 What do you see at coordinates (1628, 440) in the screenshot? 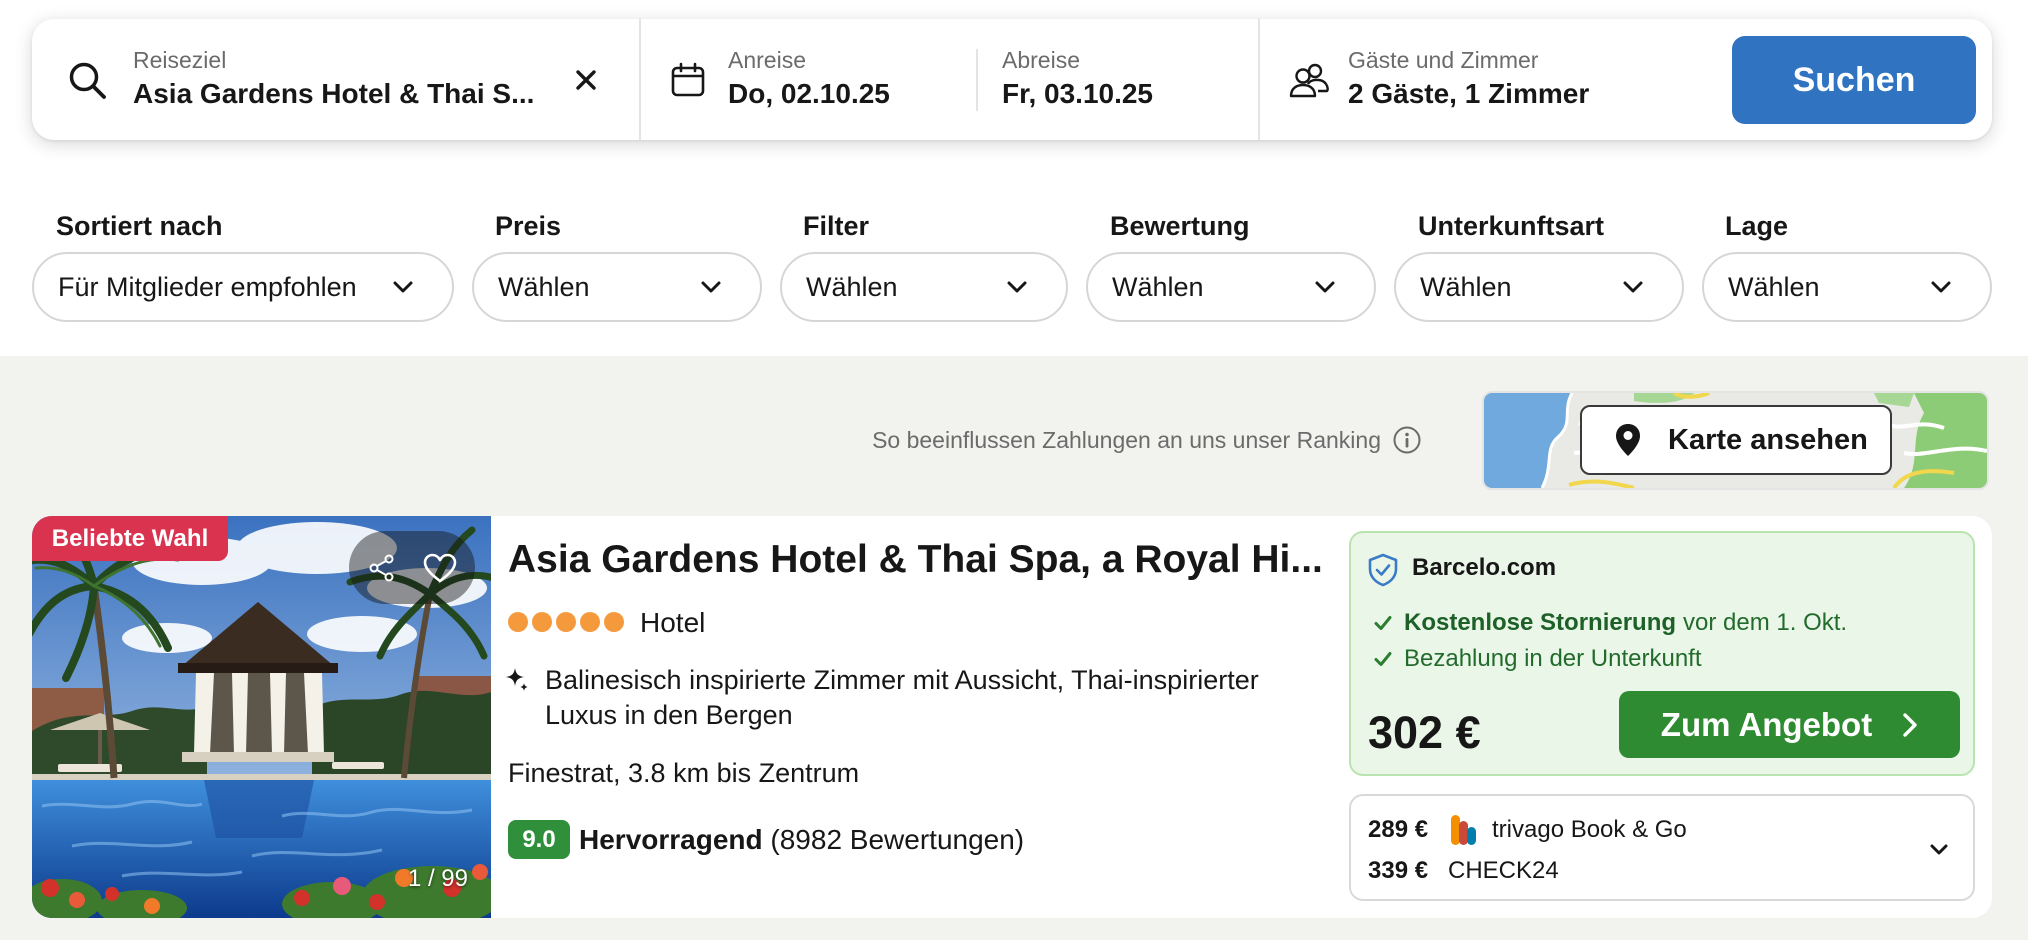
I see `map-pin-icon` at bounding box center [1628, 440].